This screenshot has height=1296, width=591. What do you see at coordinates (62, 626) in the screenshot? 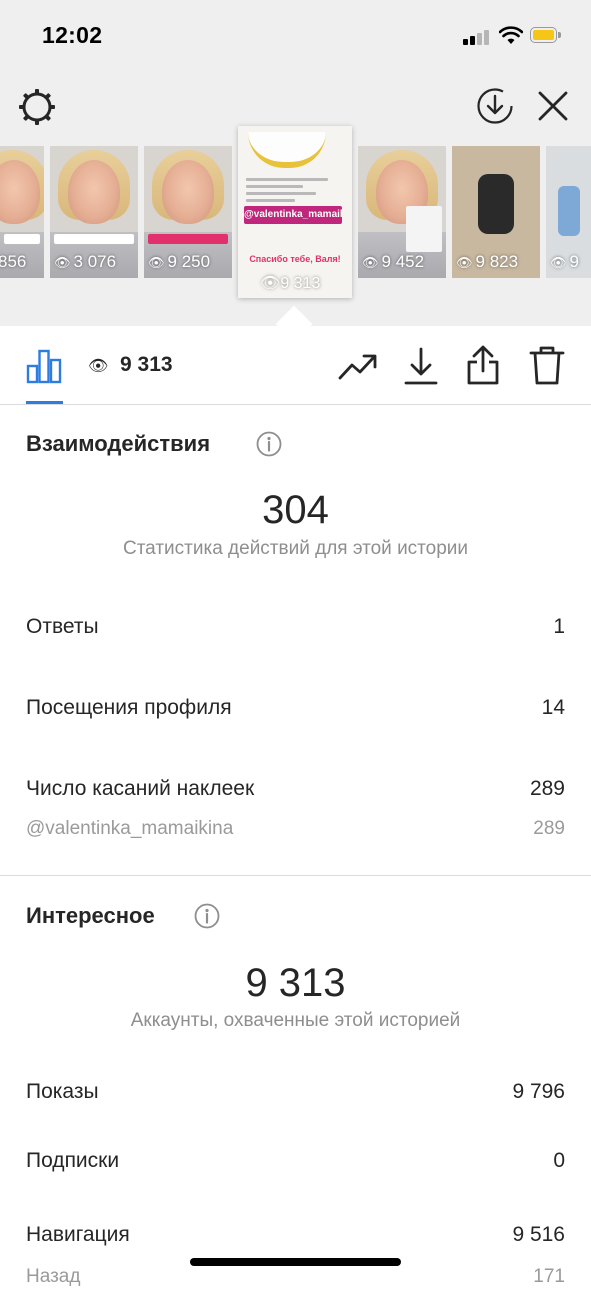
I see `stat-label: Ответы` at bounding box center [62, 626].